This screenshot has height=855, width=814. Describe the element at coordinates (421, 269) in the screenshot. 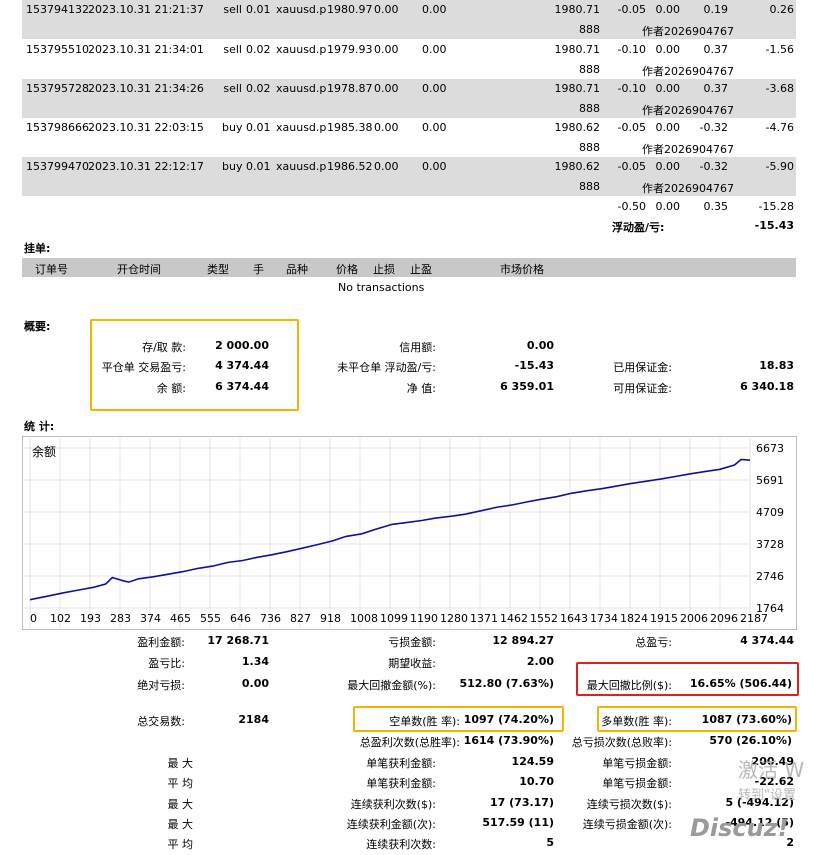

I see `pending-col-tp: 止盈` at that location.